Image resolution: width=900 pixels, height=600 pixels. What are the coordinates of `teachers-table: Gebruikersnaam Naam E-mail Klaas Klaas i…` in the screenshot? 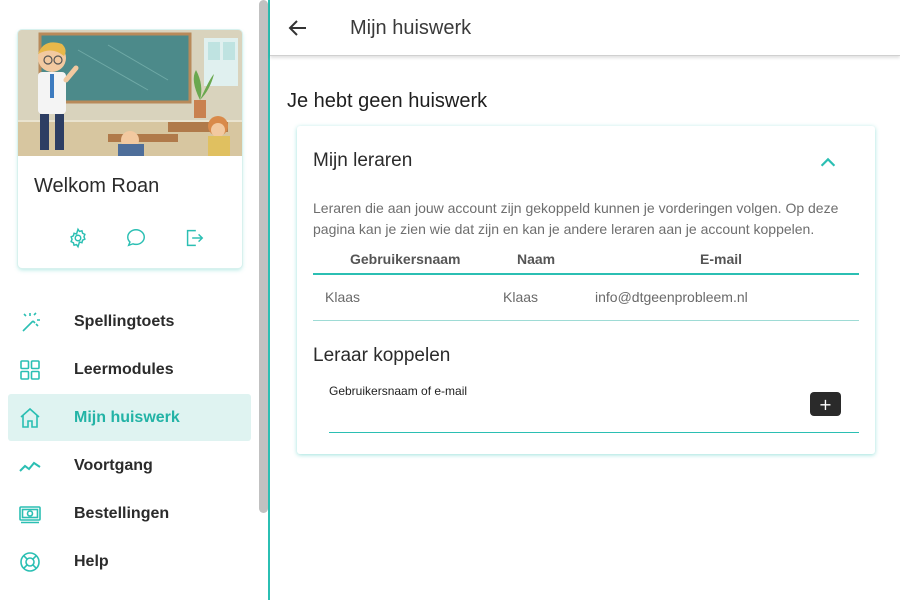 It's located at (586, 282).